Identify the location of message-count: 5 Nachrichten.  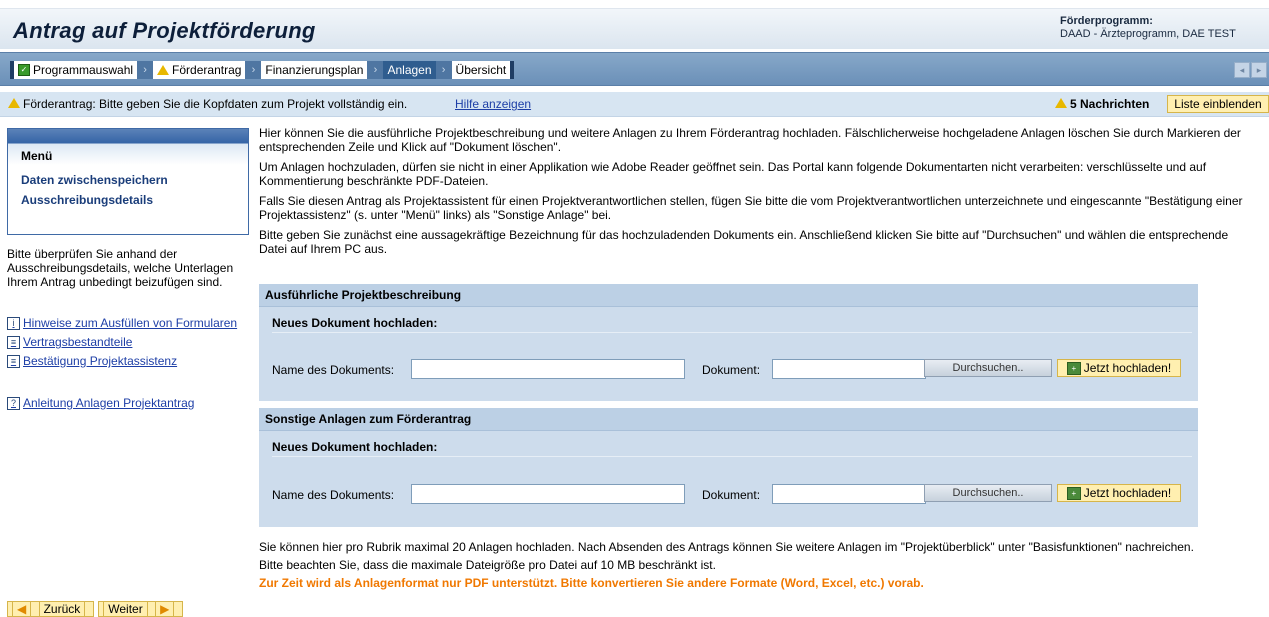
(1102, 104).